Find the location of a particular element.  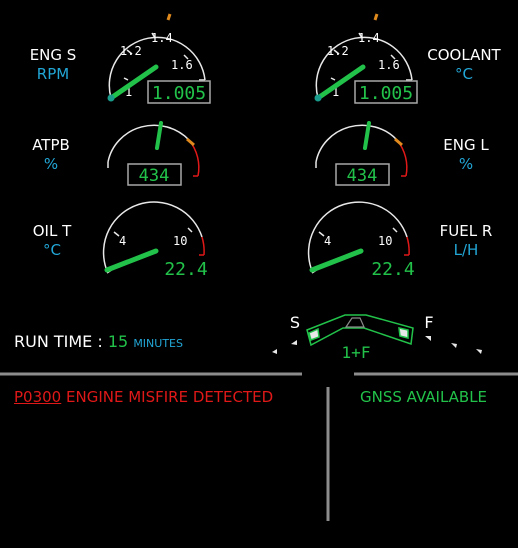

oil-t-unit: °C is located at coordinates (52, 250).